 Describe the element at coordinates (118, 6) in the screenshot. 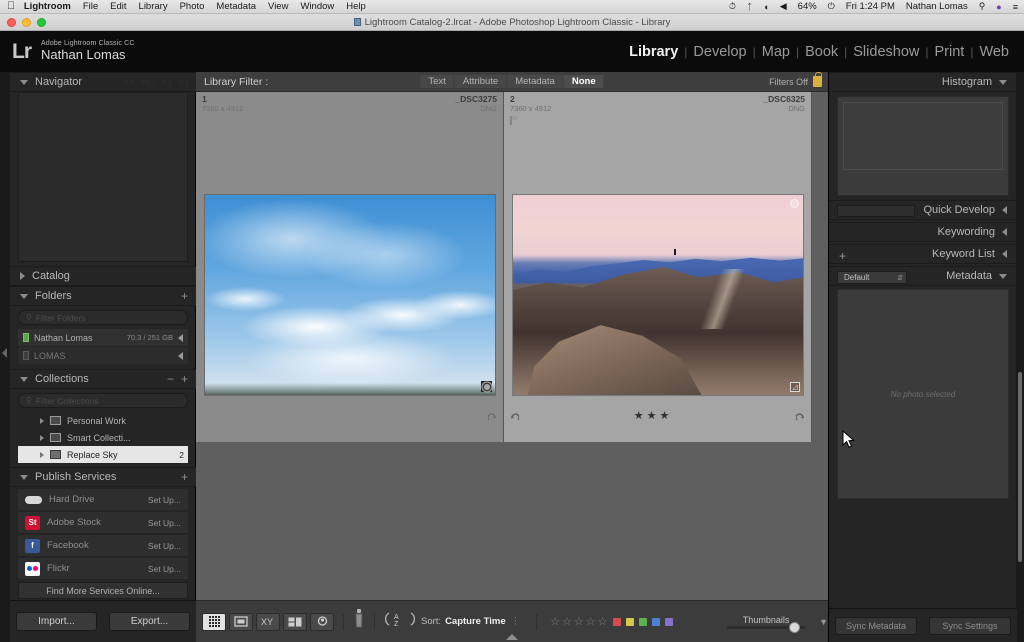

I see `menu-item-edit: Edit` at that location.